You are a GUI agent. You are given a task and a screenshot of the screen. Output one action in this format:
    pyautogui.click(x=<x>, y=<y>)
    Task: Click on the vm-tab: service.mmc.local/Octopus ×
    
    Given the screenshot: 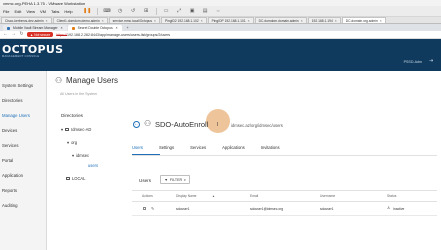 What is the action you would take?
    pyautogui.click(x=134, y=20)
    